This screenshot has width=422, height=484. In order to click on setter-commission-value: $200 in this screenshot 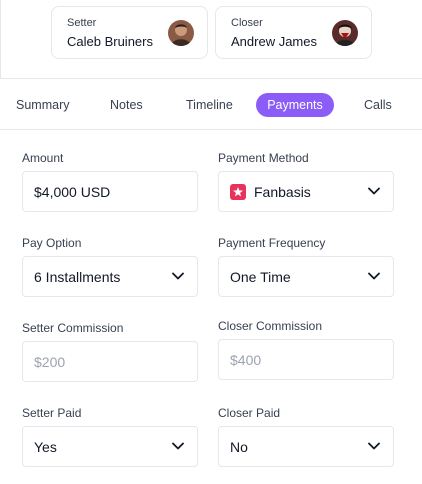, I will do `click(50, 362)`.